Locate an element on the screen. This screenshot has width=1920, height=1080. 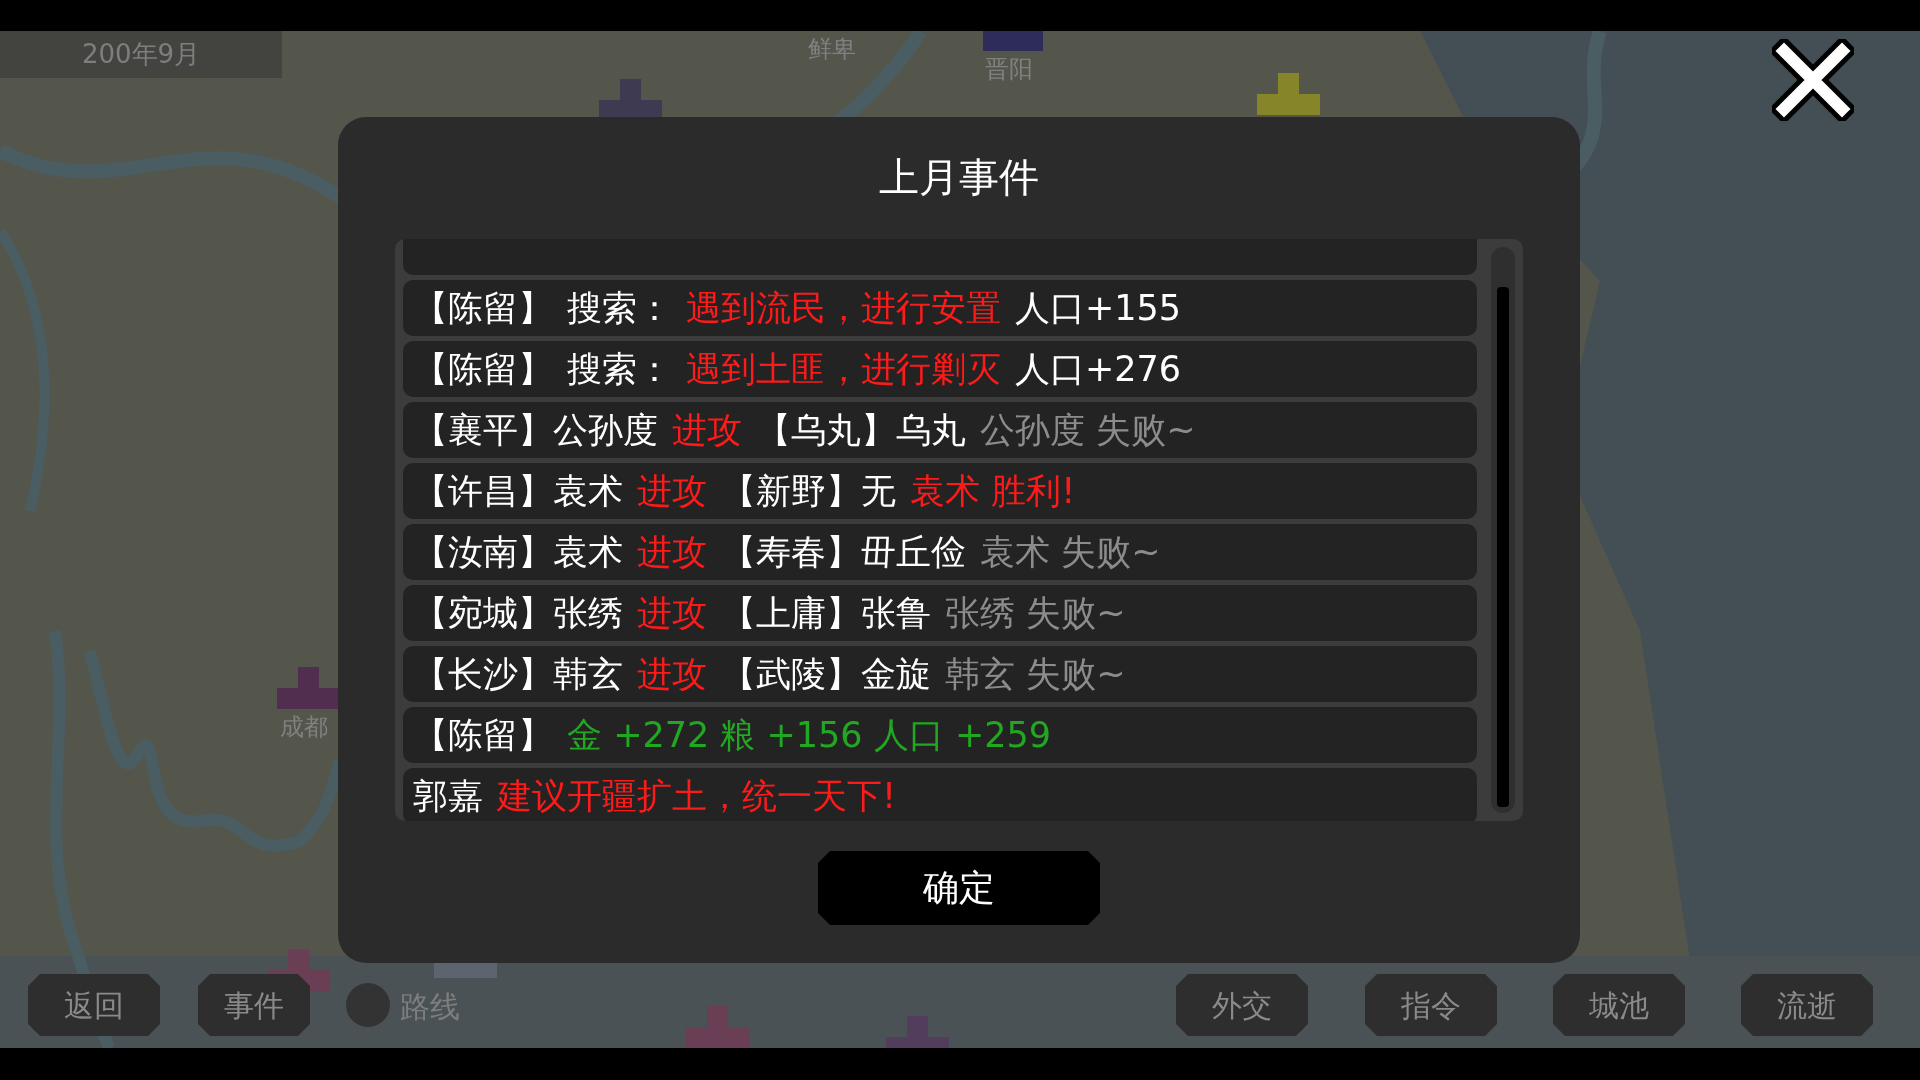
event-text: 【许昌】袁术 is located at coordinates (518, 491).